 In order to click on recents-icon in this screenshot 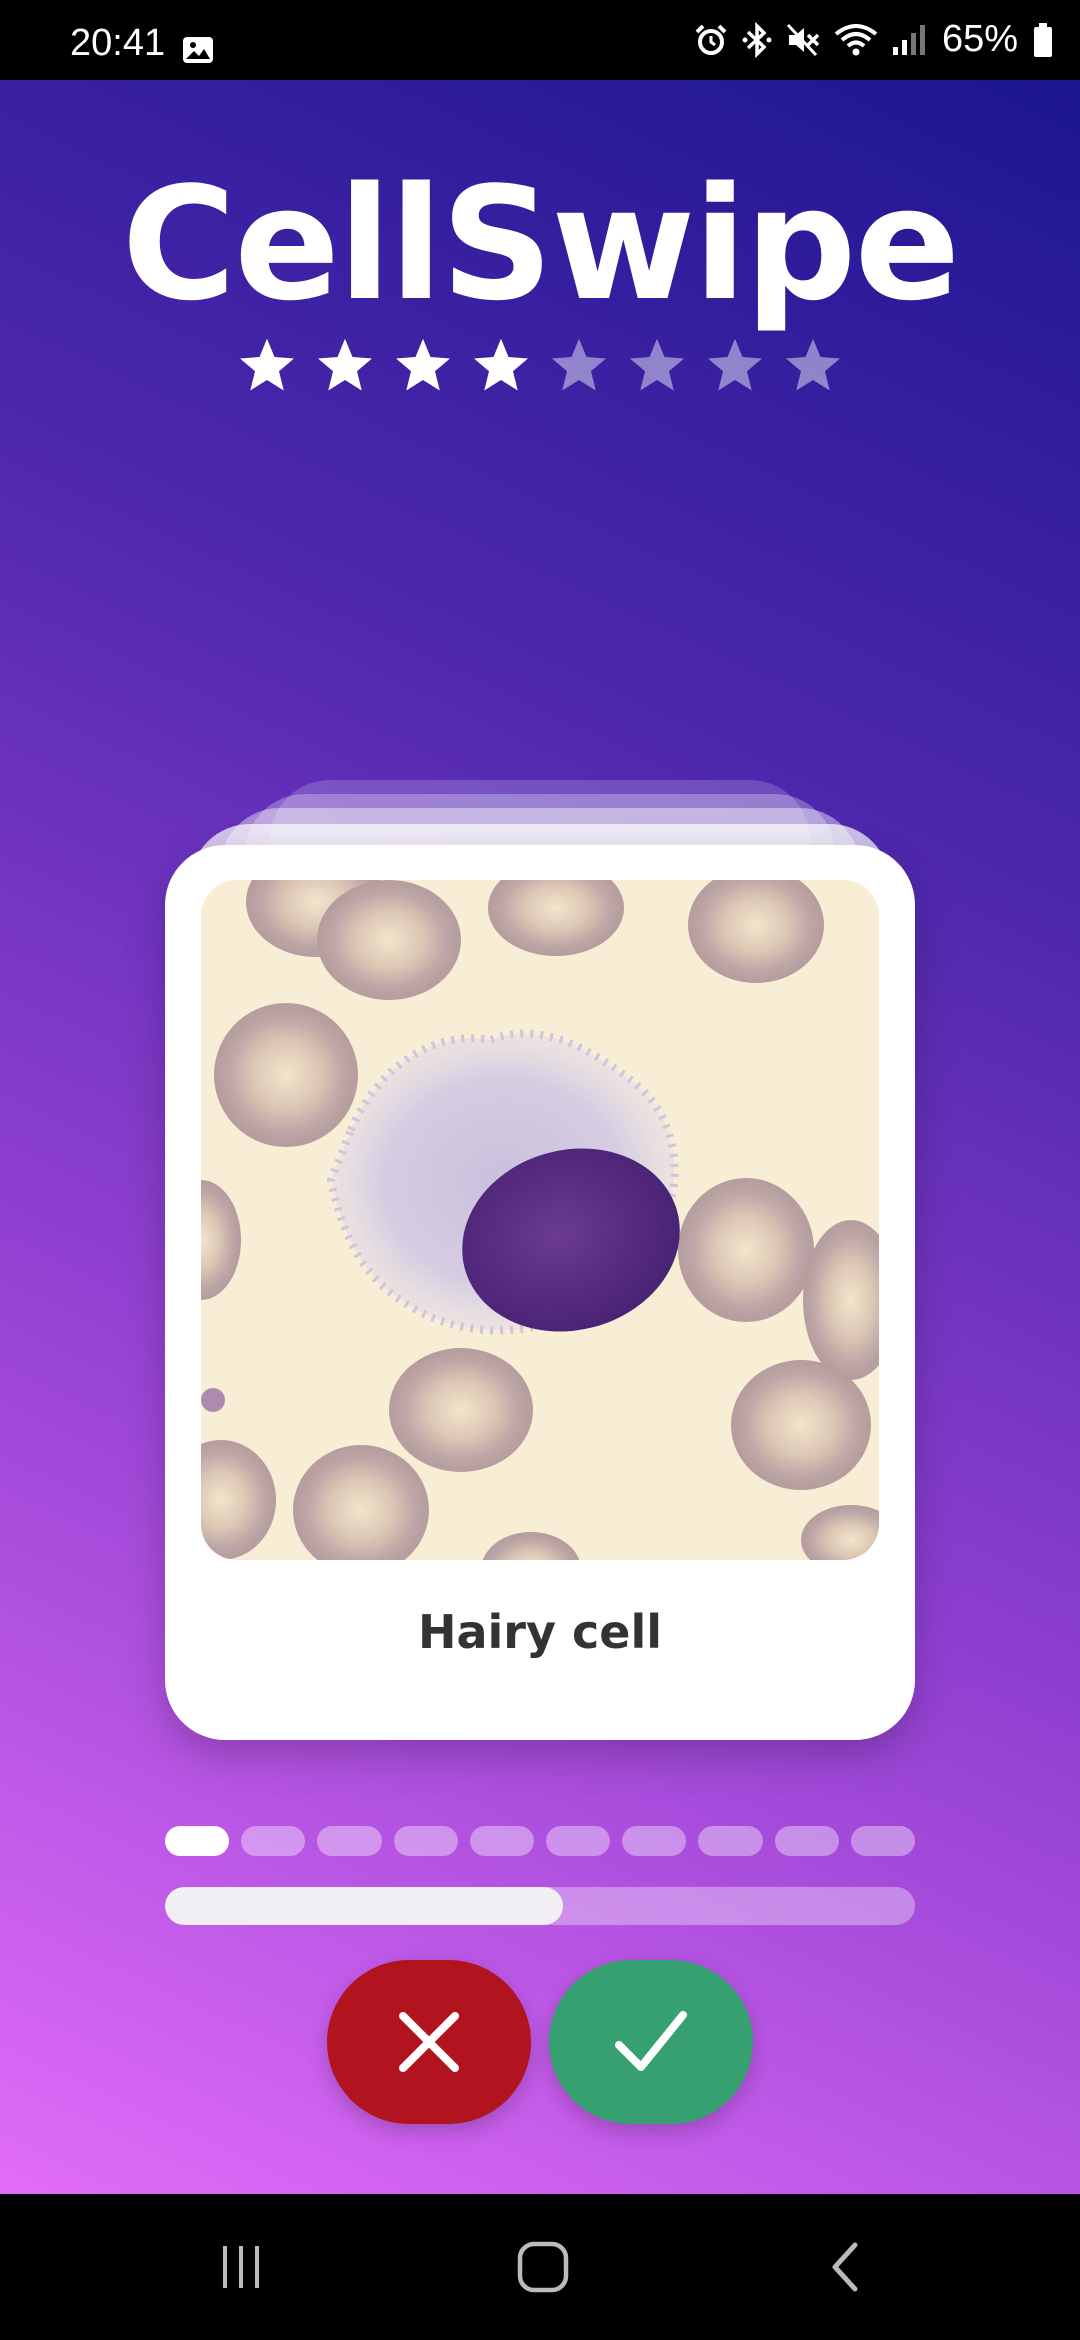, I will do `click(241, 2267)`.